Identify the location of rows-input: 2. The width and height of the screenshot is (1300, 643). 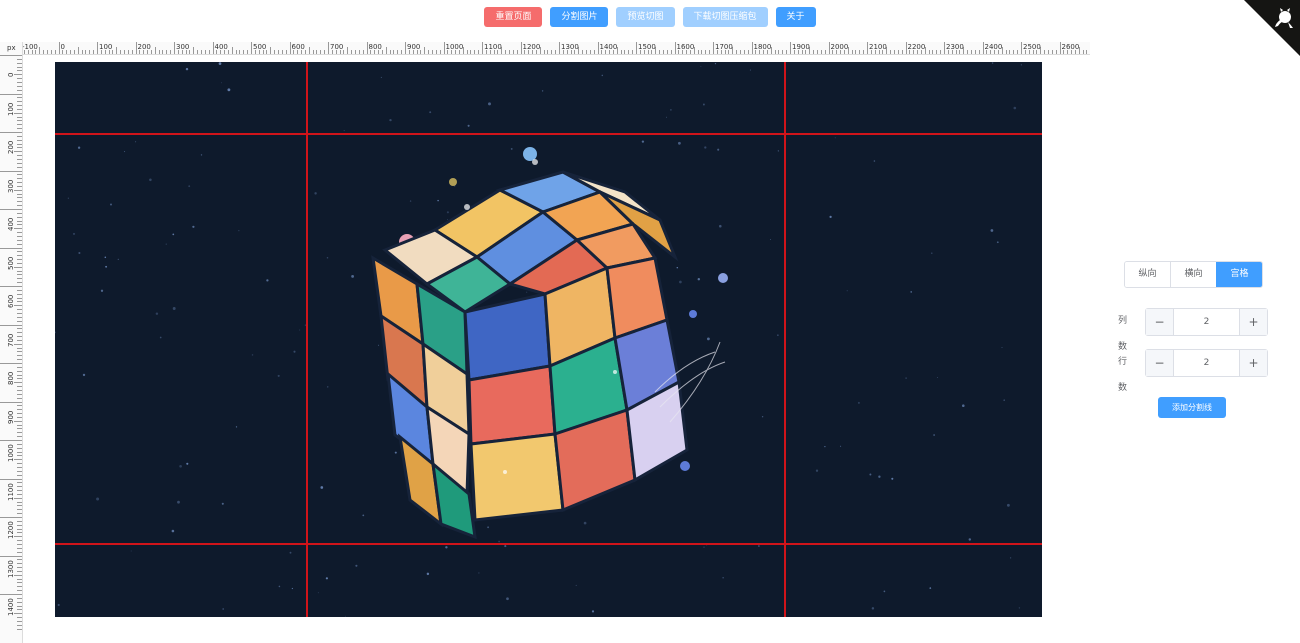
(1206, 363).